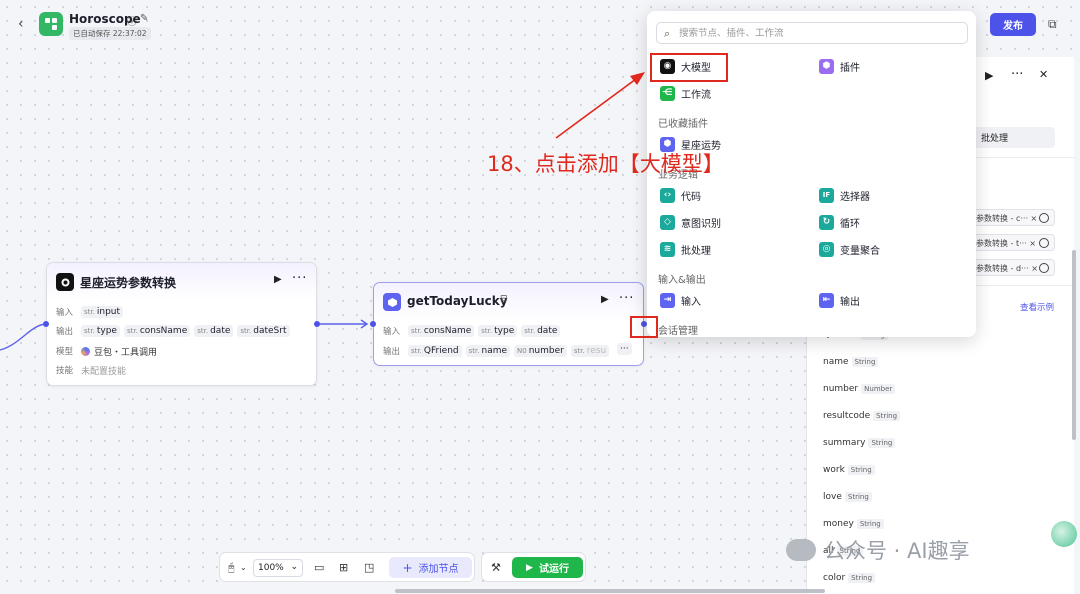 This screenshot has width=1080, height=594. Describe the element at coordinates (547, 567) in the screenshot. I see `trial-run-button: ▶ 试运行` at that location.